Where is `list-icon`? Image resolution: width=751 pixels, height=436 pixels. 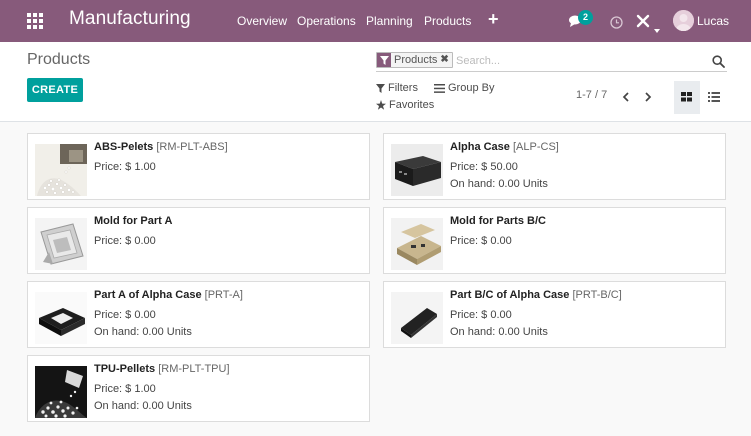
list-icon is located at coordinates (714, 97).